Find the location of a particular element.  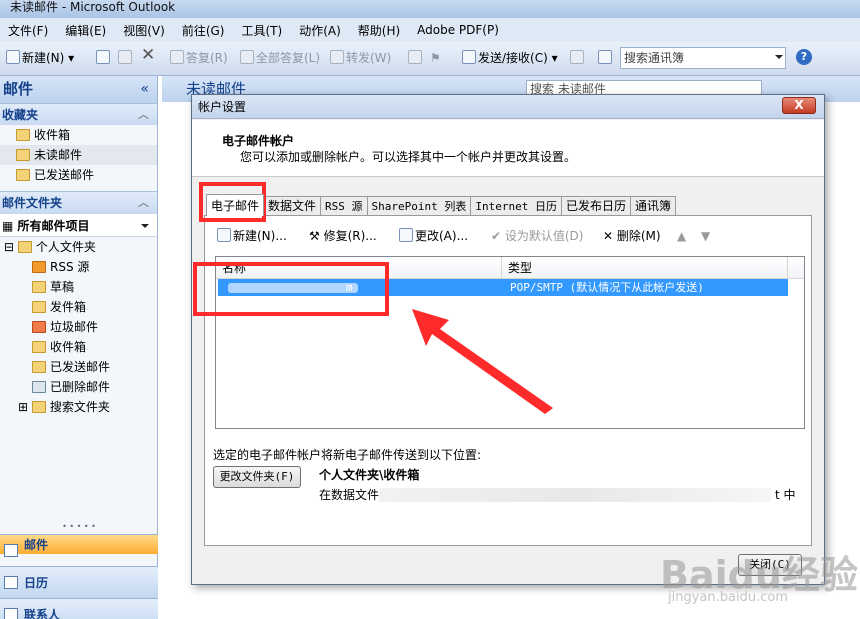

watermark-url: jingyan.baidu.com is located at coordinates (728, 597).